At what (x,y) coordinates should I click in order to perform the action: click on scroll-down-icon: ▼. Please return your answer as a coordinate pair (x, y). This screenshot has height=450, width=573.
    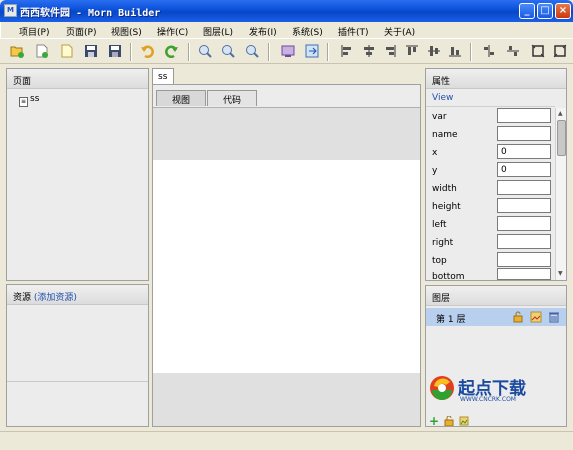
    Looking at the image, I should click on (560, 273).